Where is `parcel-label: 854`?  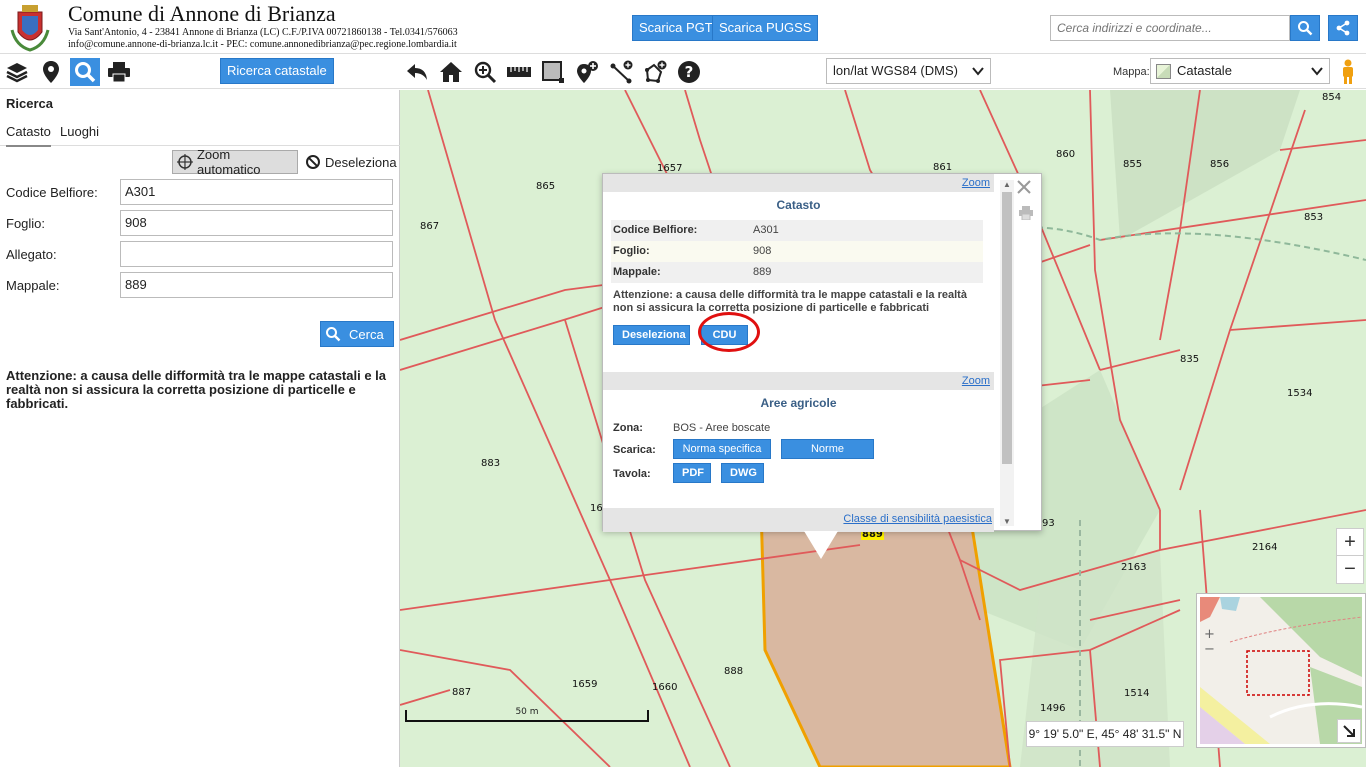 parcel-label: 854 is located at coordinates (1332, 97).